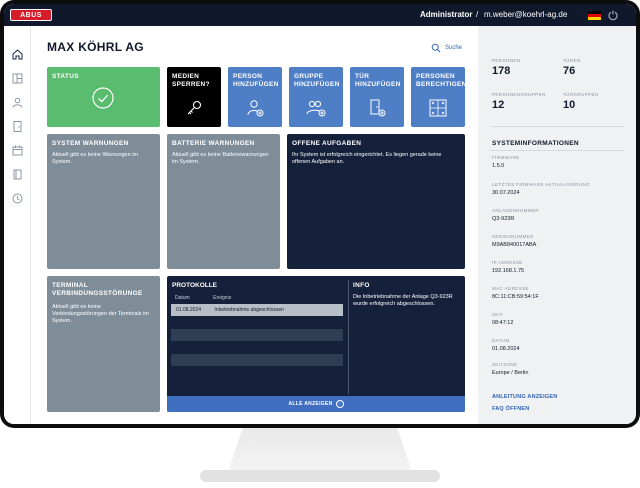  What do you see at coordinates (446, 14) in the screenshot?
I see `user-role: Administrator` at bounding box center [446, 14].